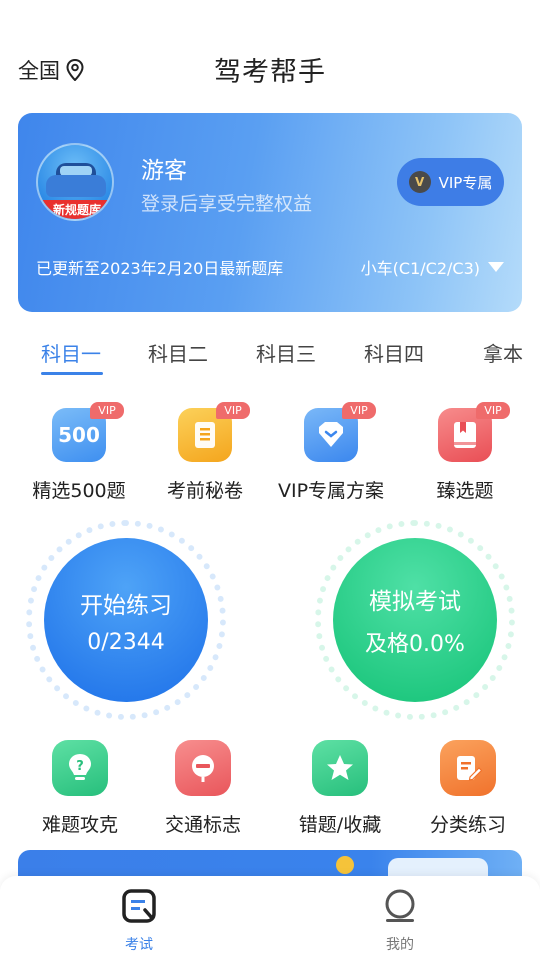  Describe the element at coordinates (286, 352) in the screenshot. I see `tab-subject-3: 科目三` at that location.